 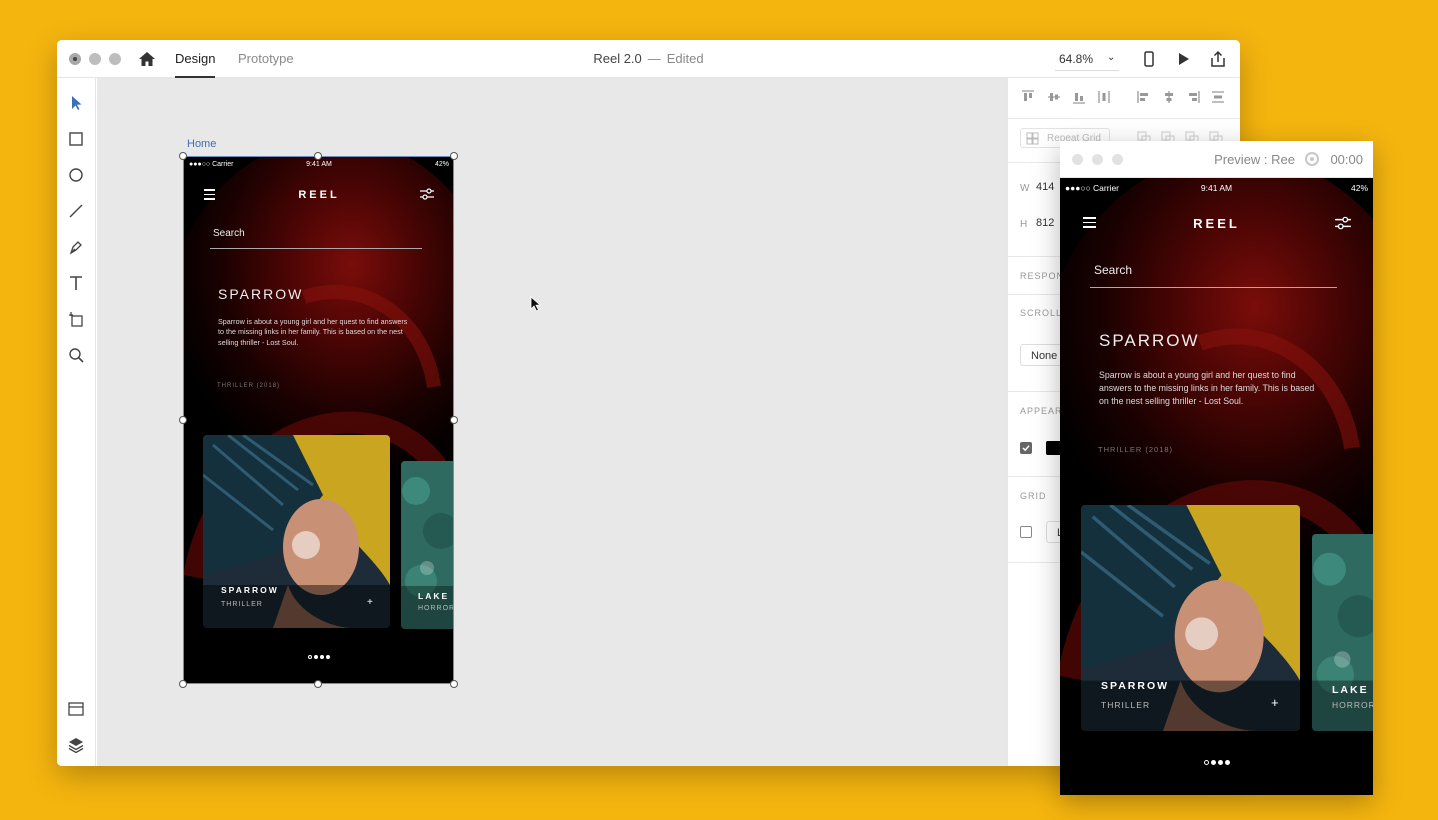 What do you see at coordinates (1218, 59) in the screenshot?
I see `share-icon` at bounding box center [1218, 59].